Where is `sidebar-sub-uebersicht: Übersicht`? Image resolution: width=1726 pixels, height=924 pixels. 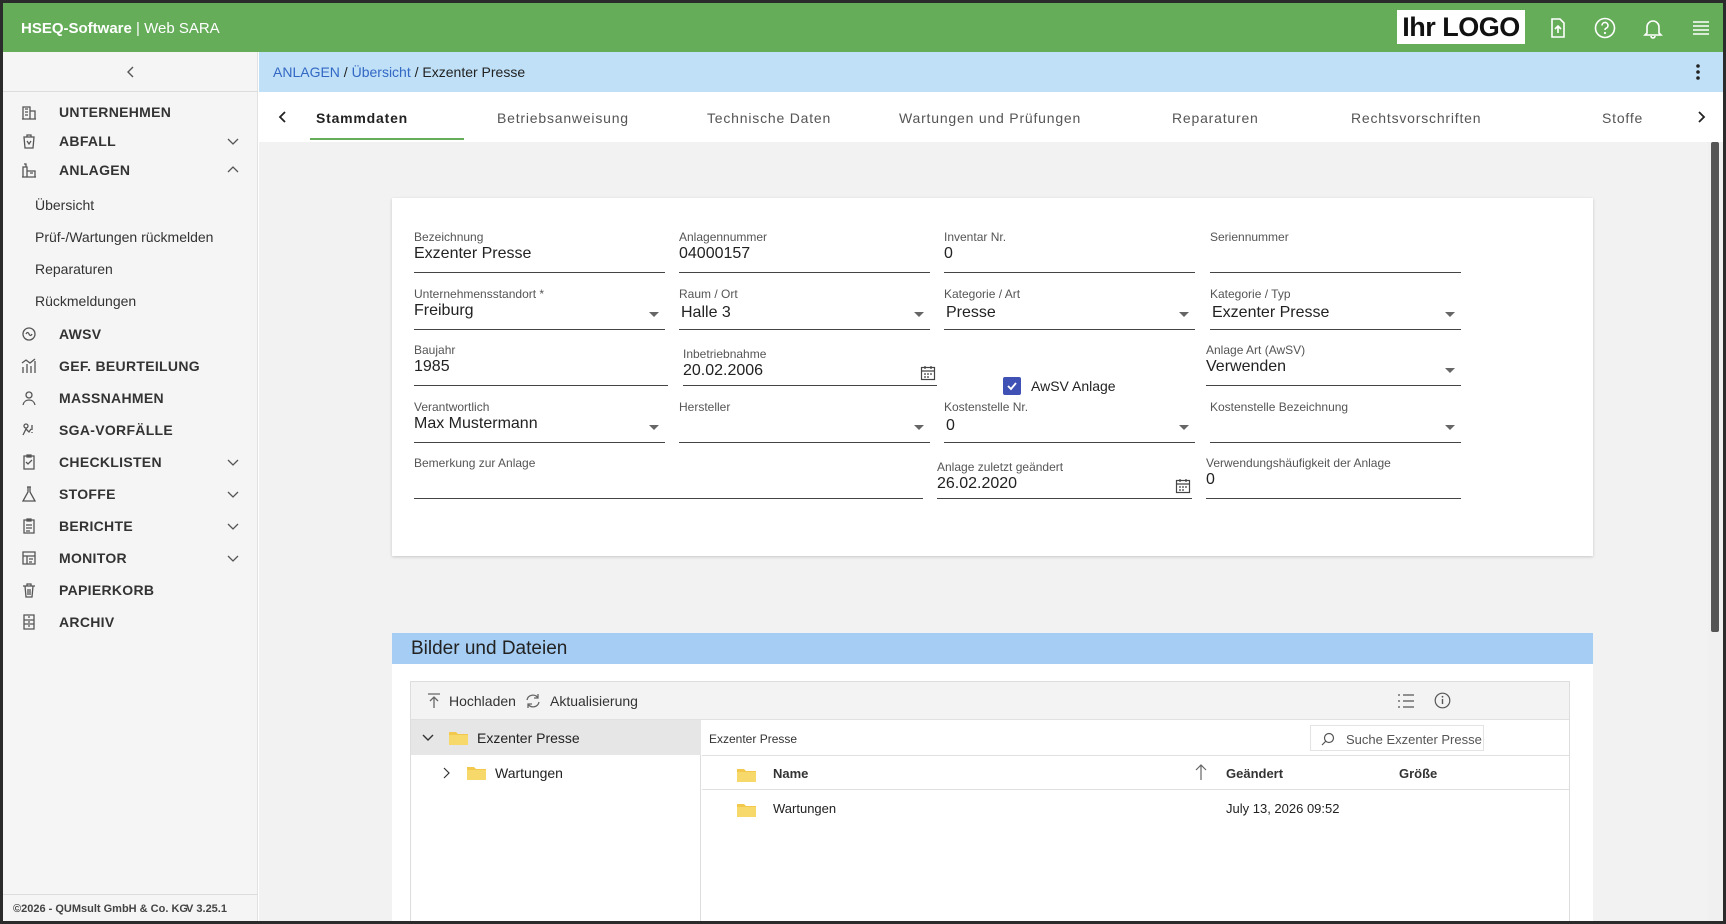 sidebar-sub-uebersicht: Übersicht is located at coordinates (64, 205).